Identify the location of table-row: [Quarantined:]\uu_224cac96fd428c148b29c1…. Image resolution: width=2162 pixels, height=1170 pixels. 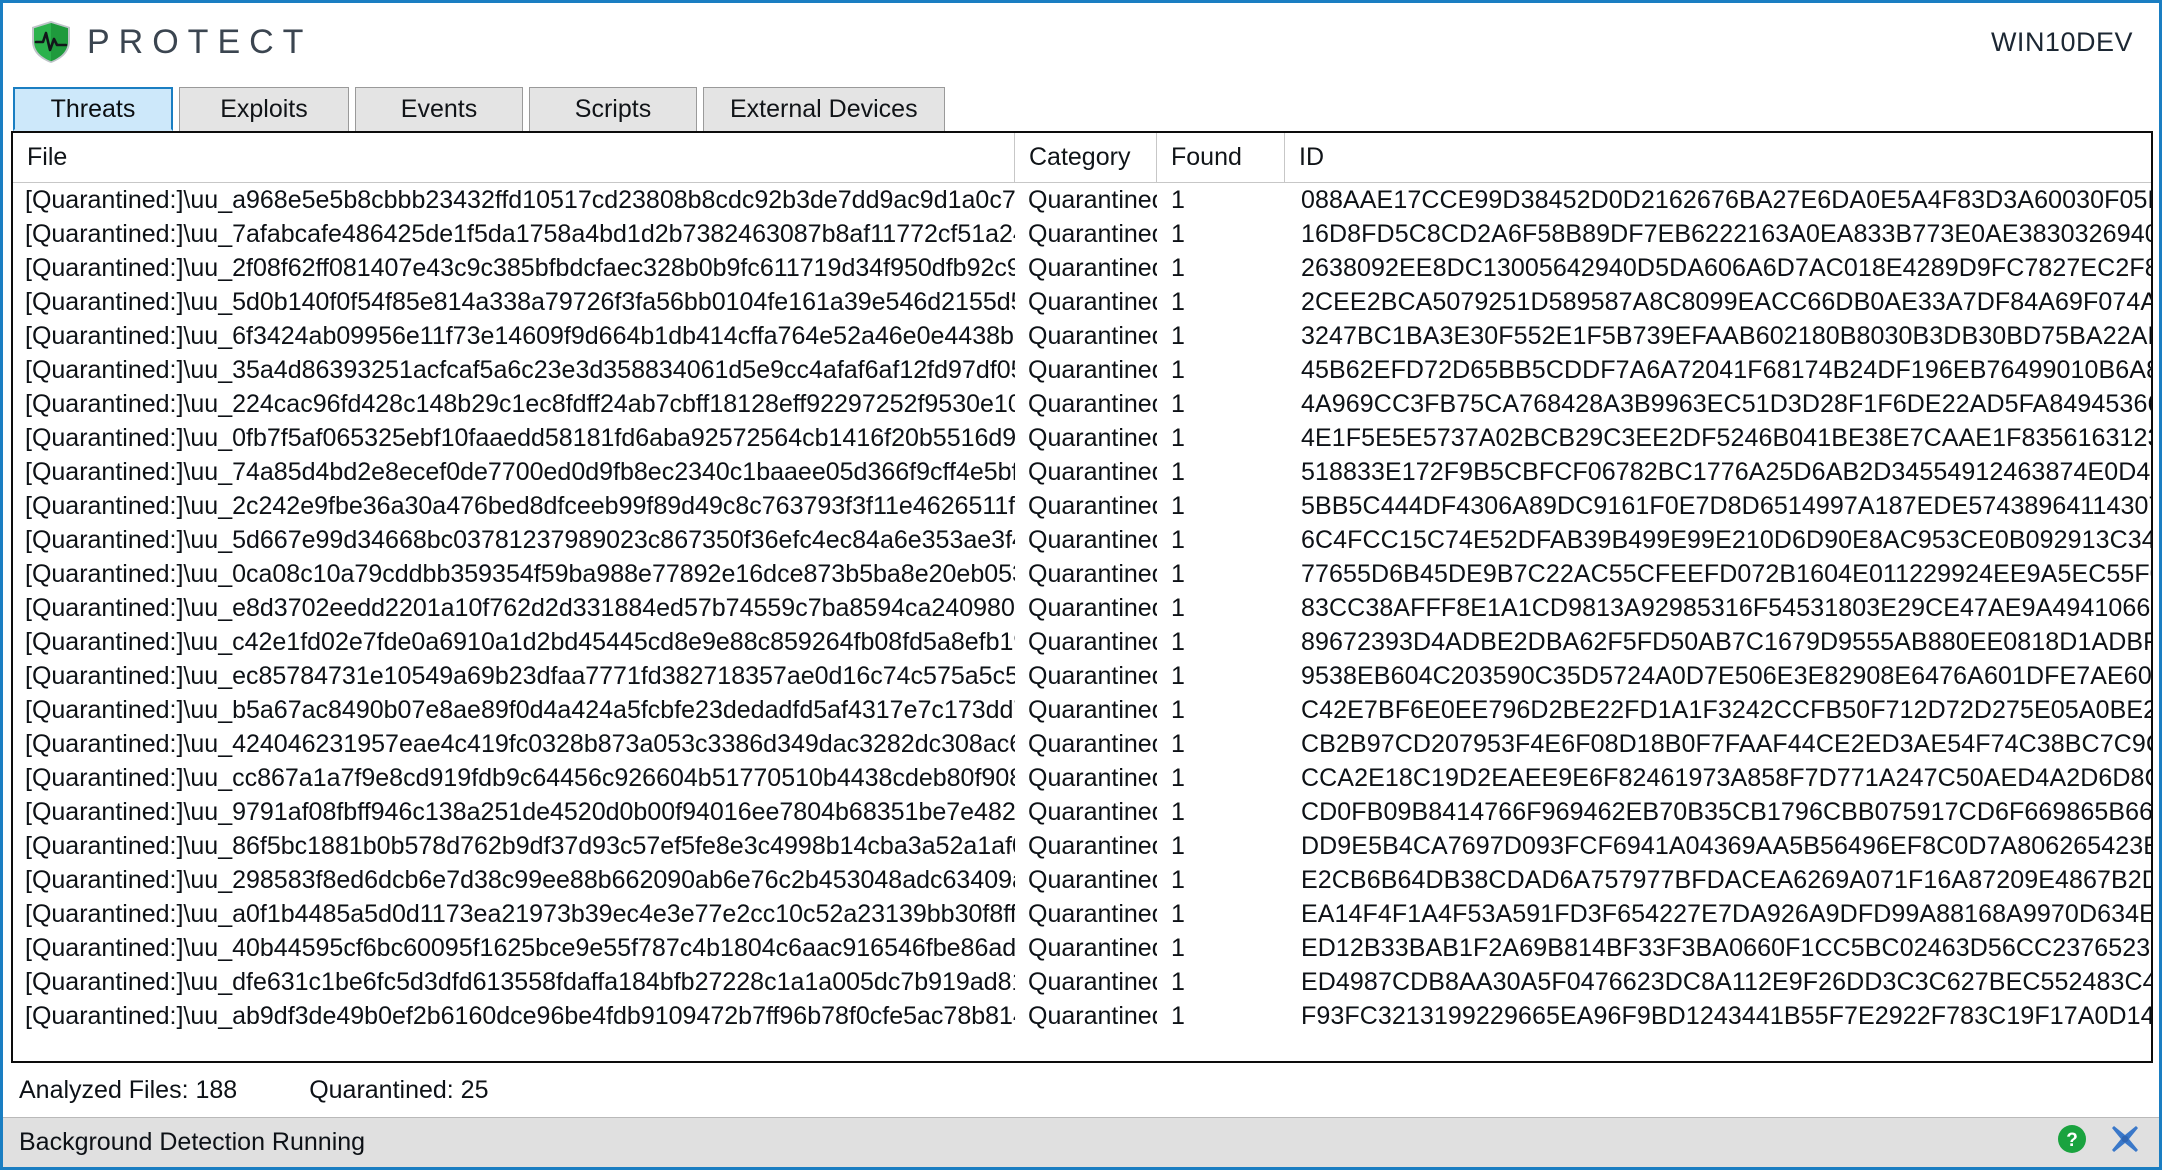
(1082, 404).